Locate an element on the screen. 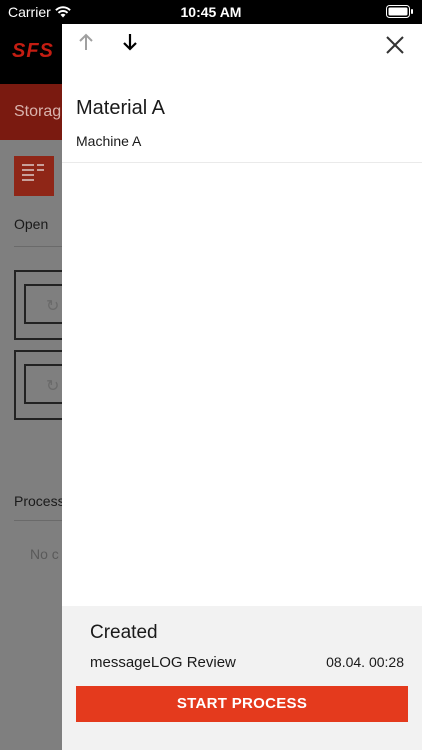 This screenshot has width=422, height=750. process-label: Process is located at coordinates (39, 501).